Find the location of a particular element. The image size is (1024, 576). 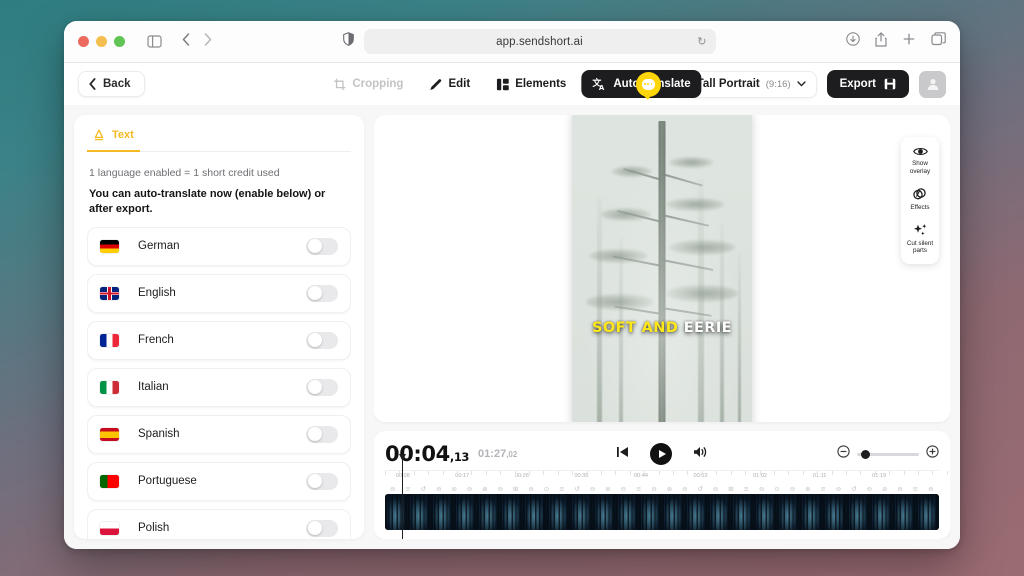

zoom-in-button is located at coordinates (932, 454).